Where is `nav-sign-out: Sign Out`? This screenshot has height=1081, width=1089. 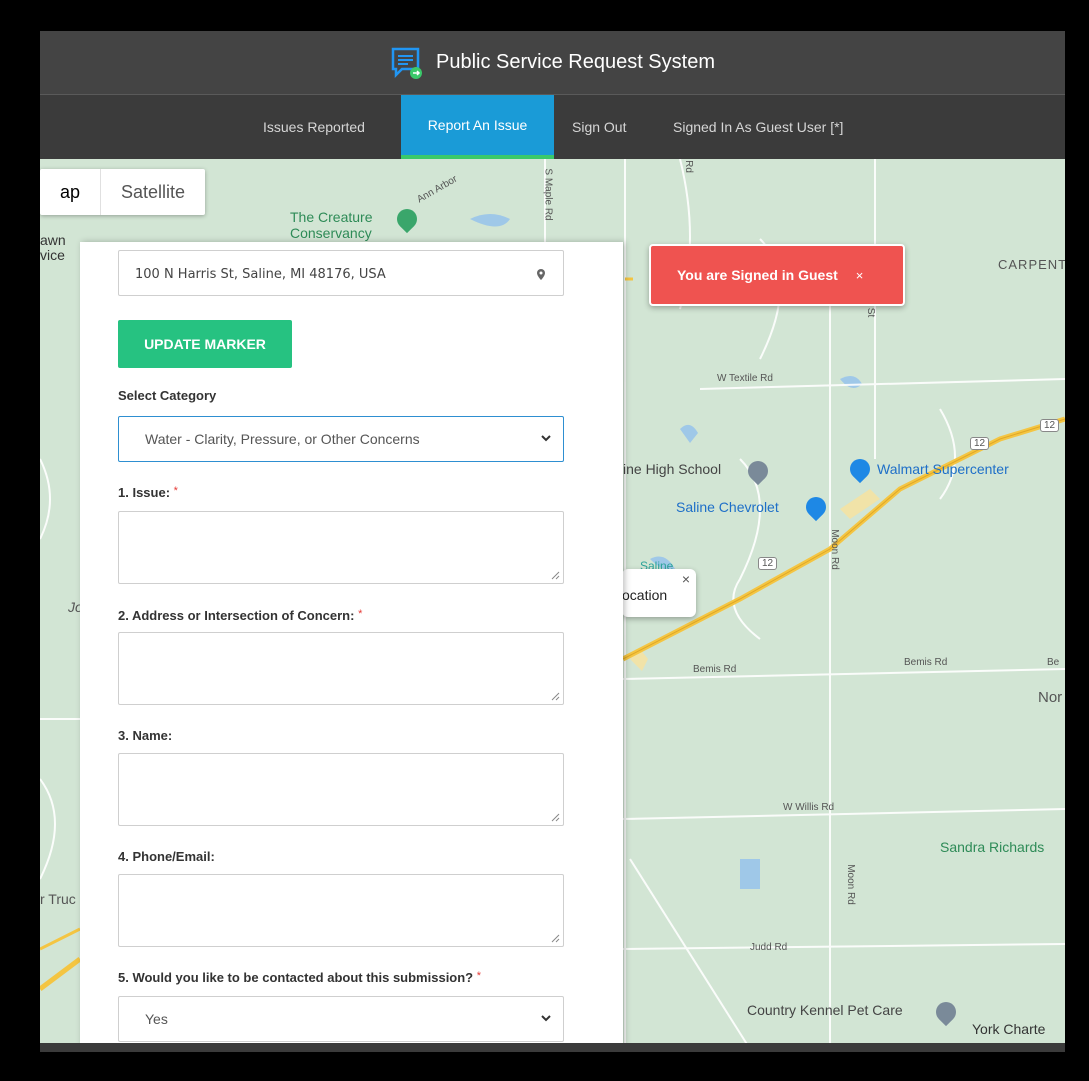
nav-sign-out: Sign Out is located at coordinates (599, 127).